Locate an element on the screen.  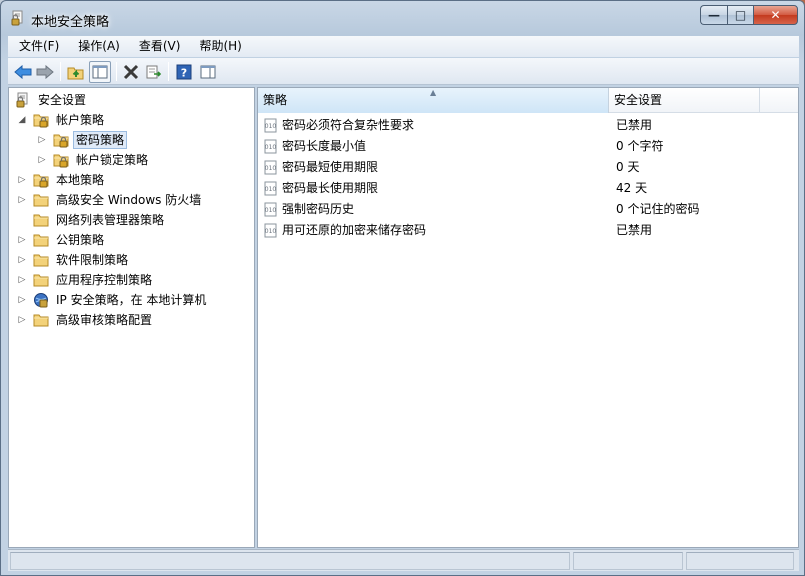
export-list-icon is located at coordinates (154, 72).